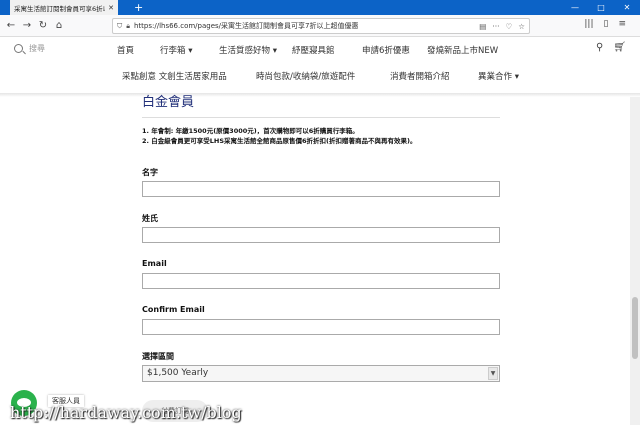 This screenshot has width=640, height=425. What do you see at coordinates (321, 373) in the screenshot?
I see `period-select: $1,500 Yearly ▼` at bounding box center [321, 373].